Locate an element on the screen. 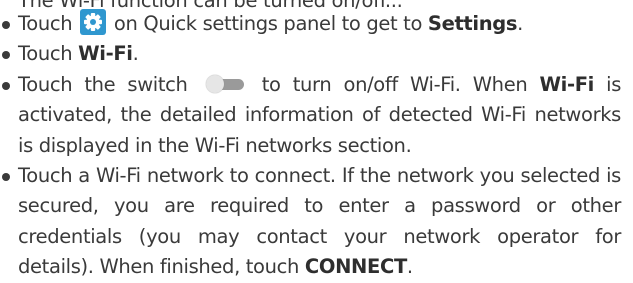  switch-knob is located at coordinates (214, 83).